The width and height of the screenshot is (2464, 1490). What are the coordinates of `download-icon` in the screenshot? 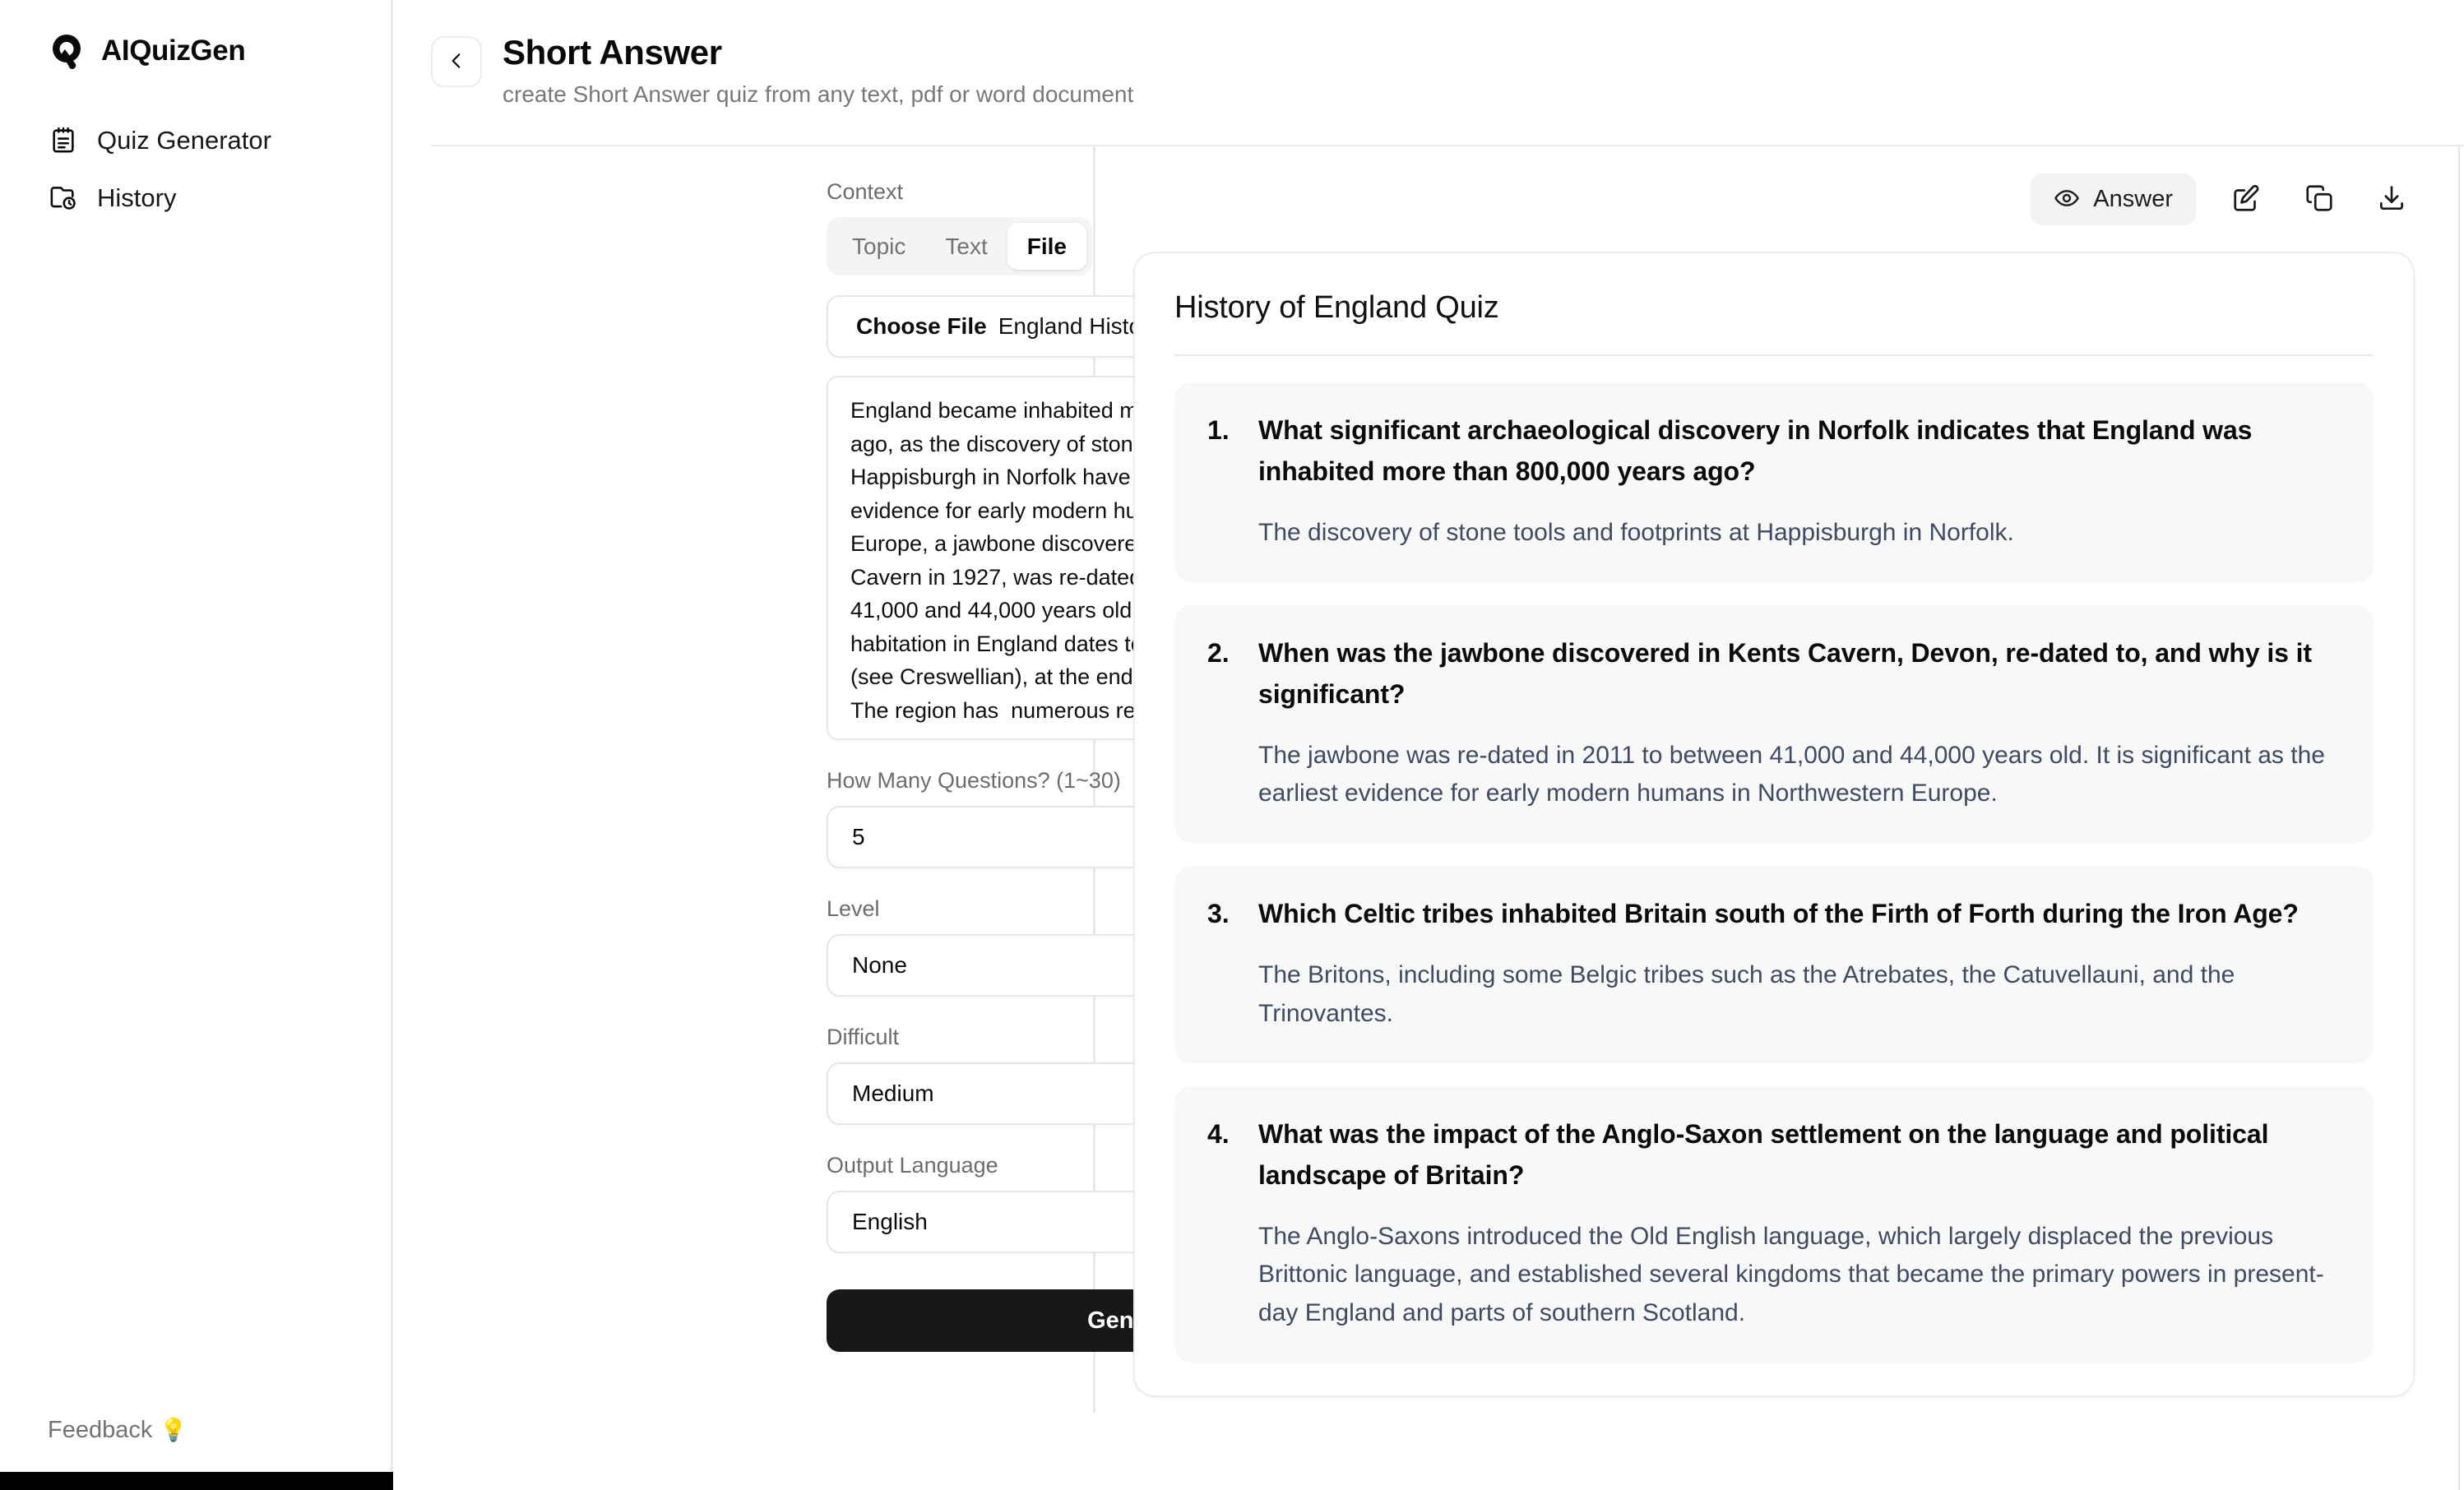 It's located at (2391, 200).